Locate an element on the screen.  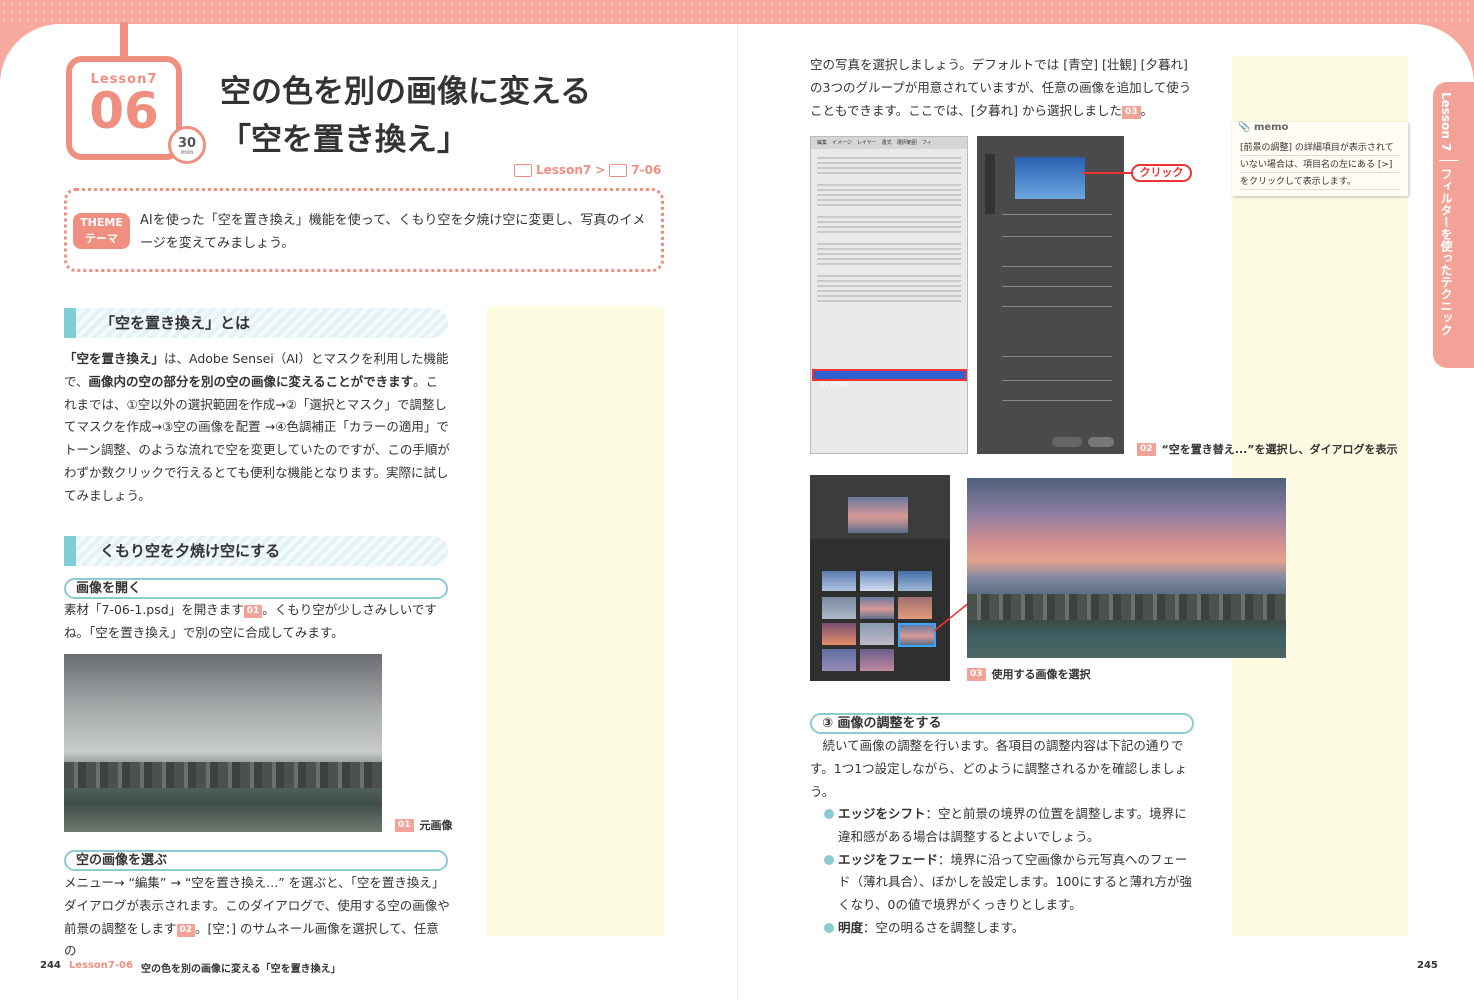
footer-left: 244 Lesson7-06 空の色を別の画像に変える「空を置き換え」 is located at coordinates (190, 967).